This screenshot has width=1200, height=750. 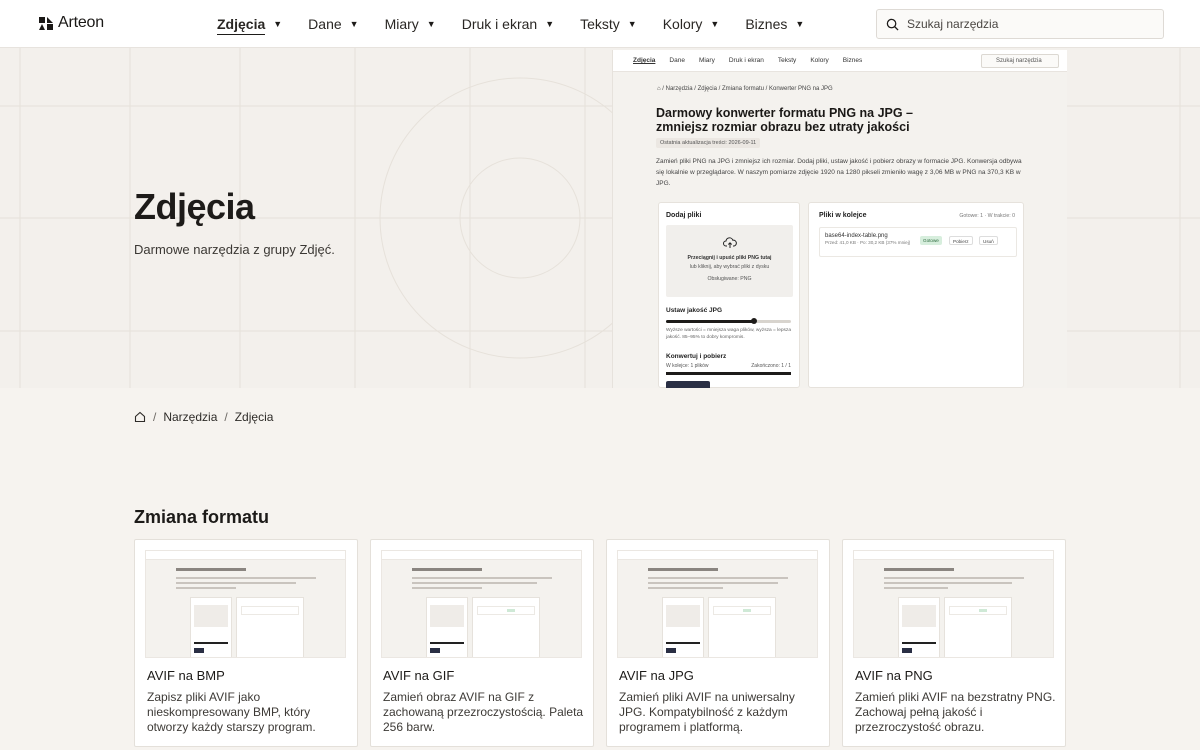 I want to click on preview-queue-title: Pliki w kolejce, so click(x=843, y=215).